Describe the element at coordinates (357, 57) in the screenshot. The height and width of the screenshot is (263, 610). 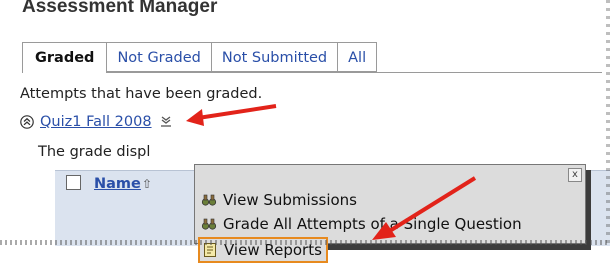
I see `tab-all: All` at that location.